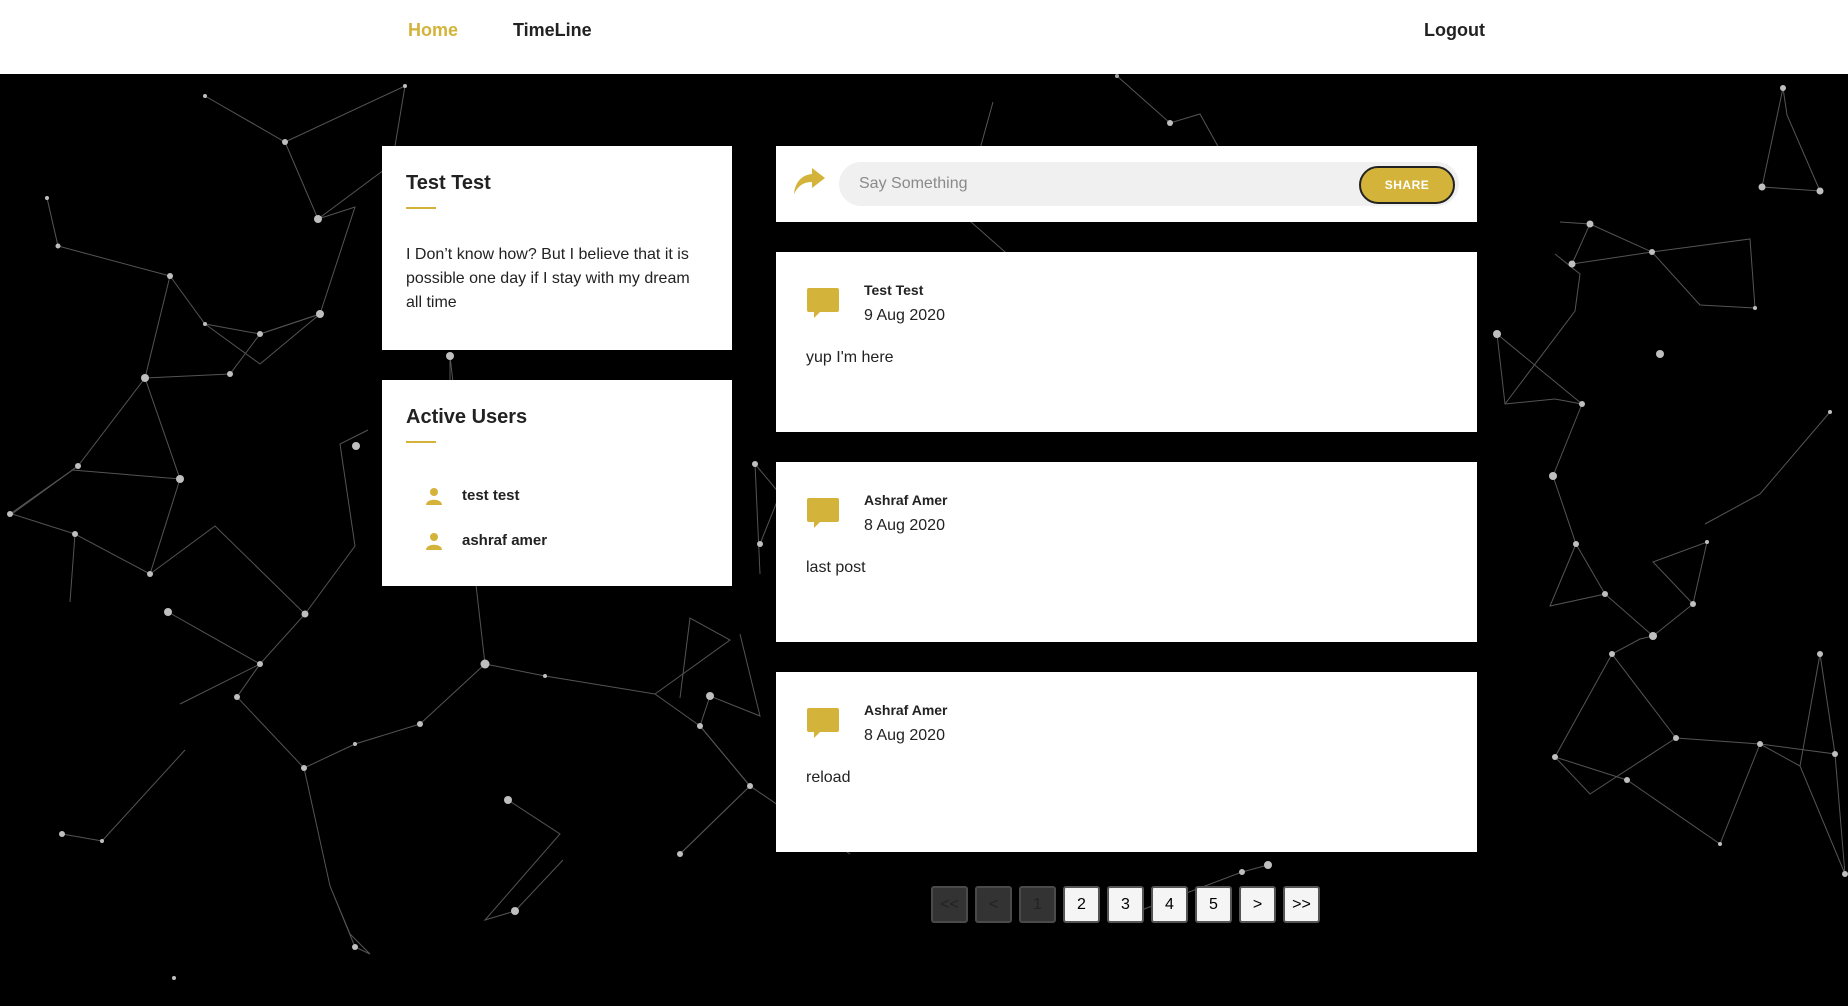  What do you see at coordinates (1454, 30) in the screenshot?
I see `nav-logout-link: Logout` at bounding box center [1454, 30].